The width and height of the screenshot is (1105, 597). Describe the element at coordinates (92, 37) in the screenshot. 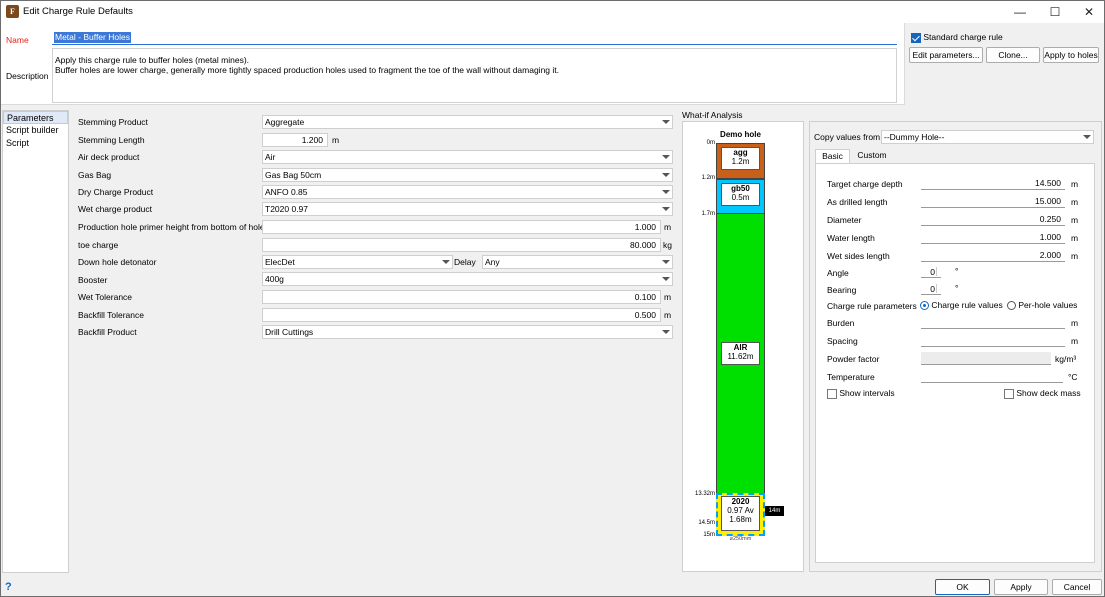

I see `name-value: Metal - Buffer Holes` at that location.